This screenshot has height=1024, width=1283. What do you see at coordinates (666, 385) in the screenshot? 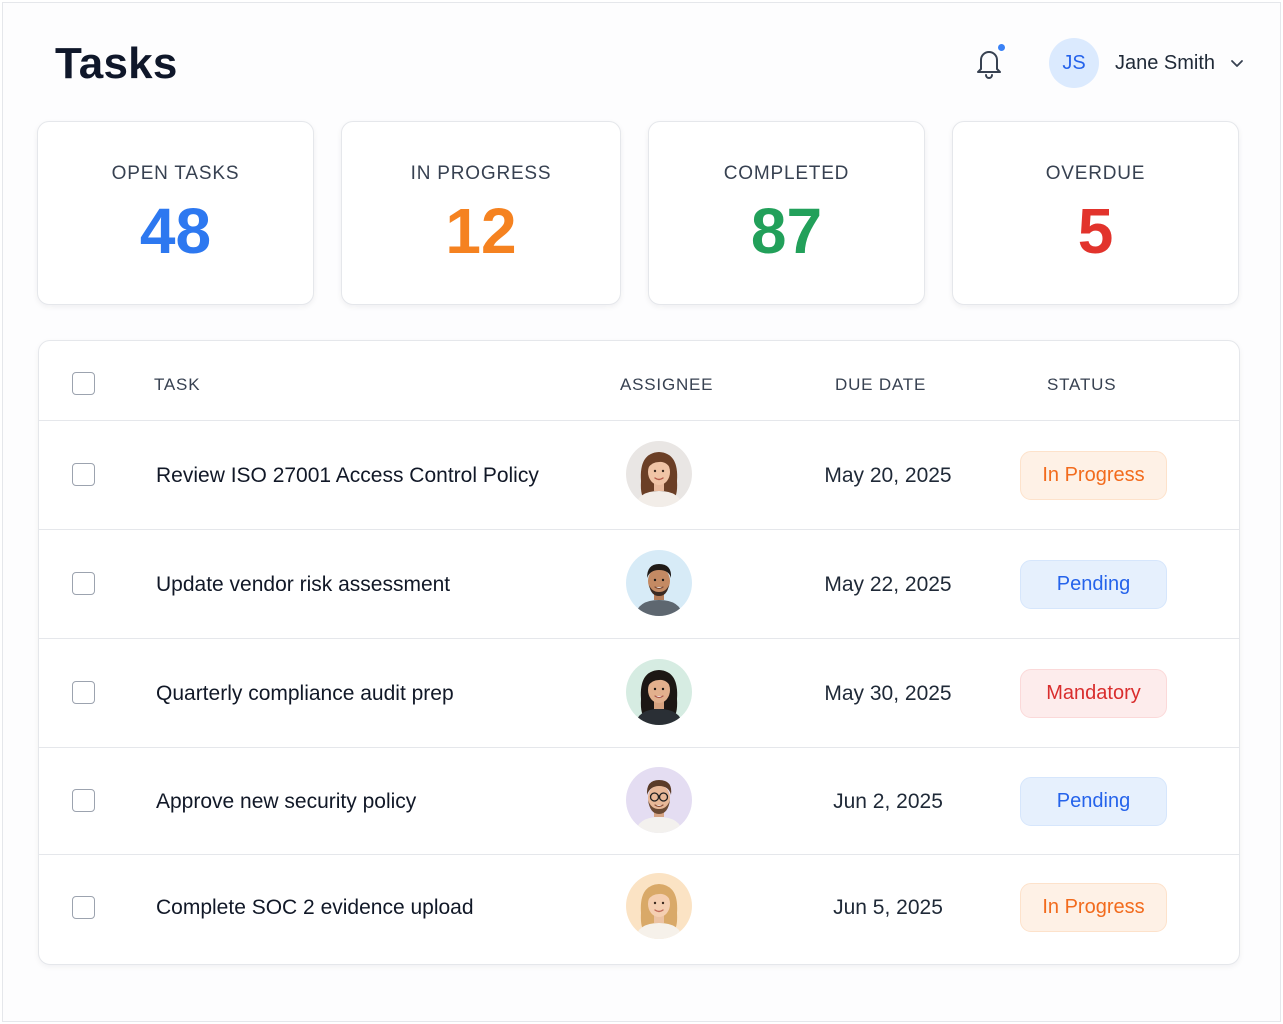
I see `column-header-assignee: ASSIGNEE` at bounding box center [666, 385].